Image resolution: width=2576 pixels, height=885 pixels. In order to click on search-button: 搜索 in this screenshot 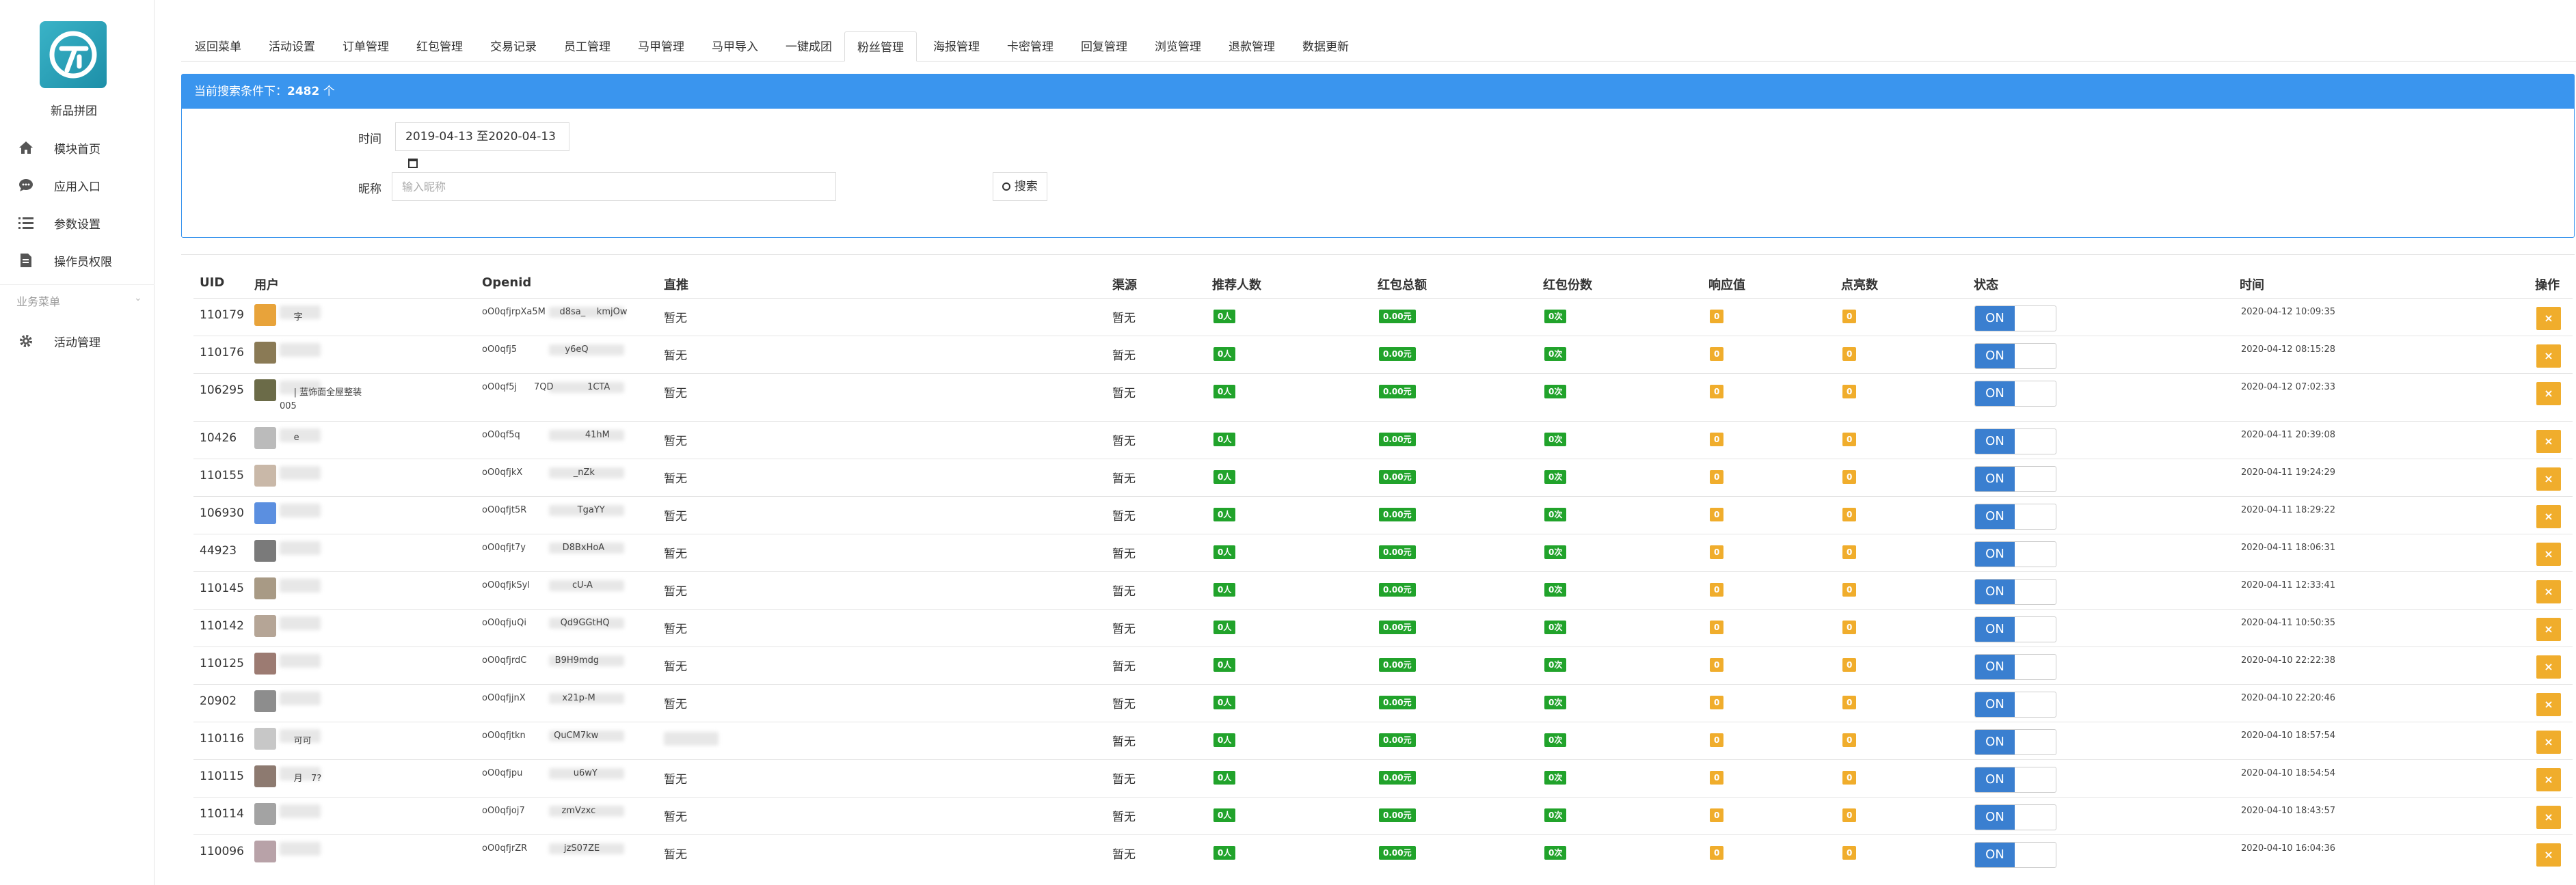, I will do `click(1020, 186)`.